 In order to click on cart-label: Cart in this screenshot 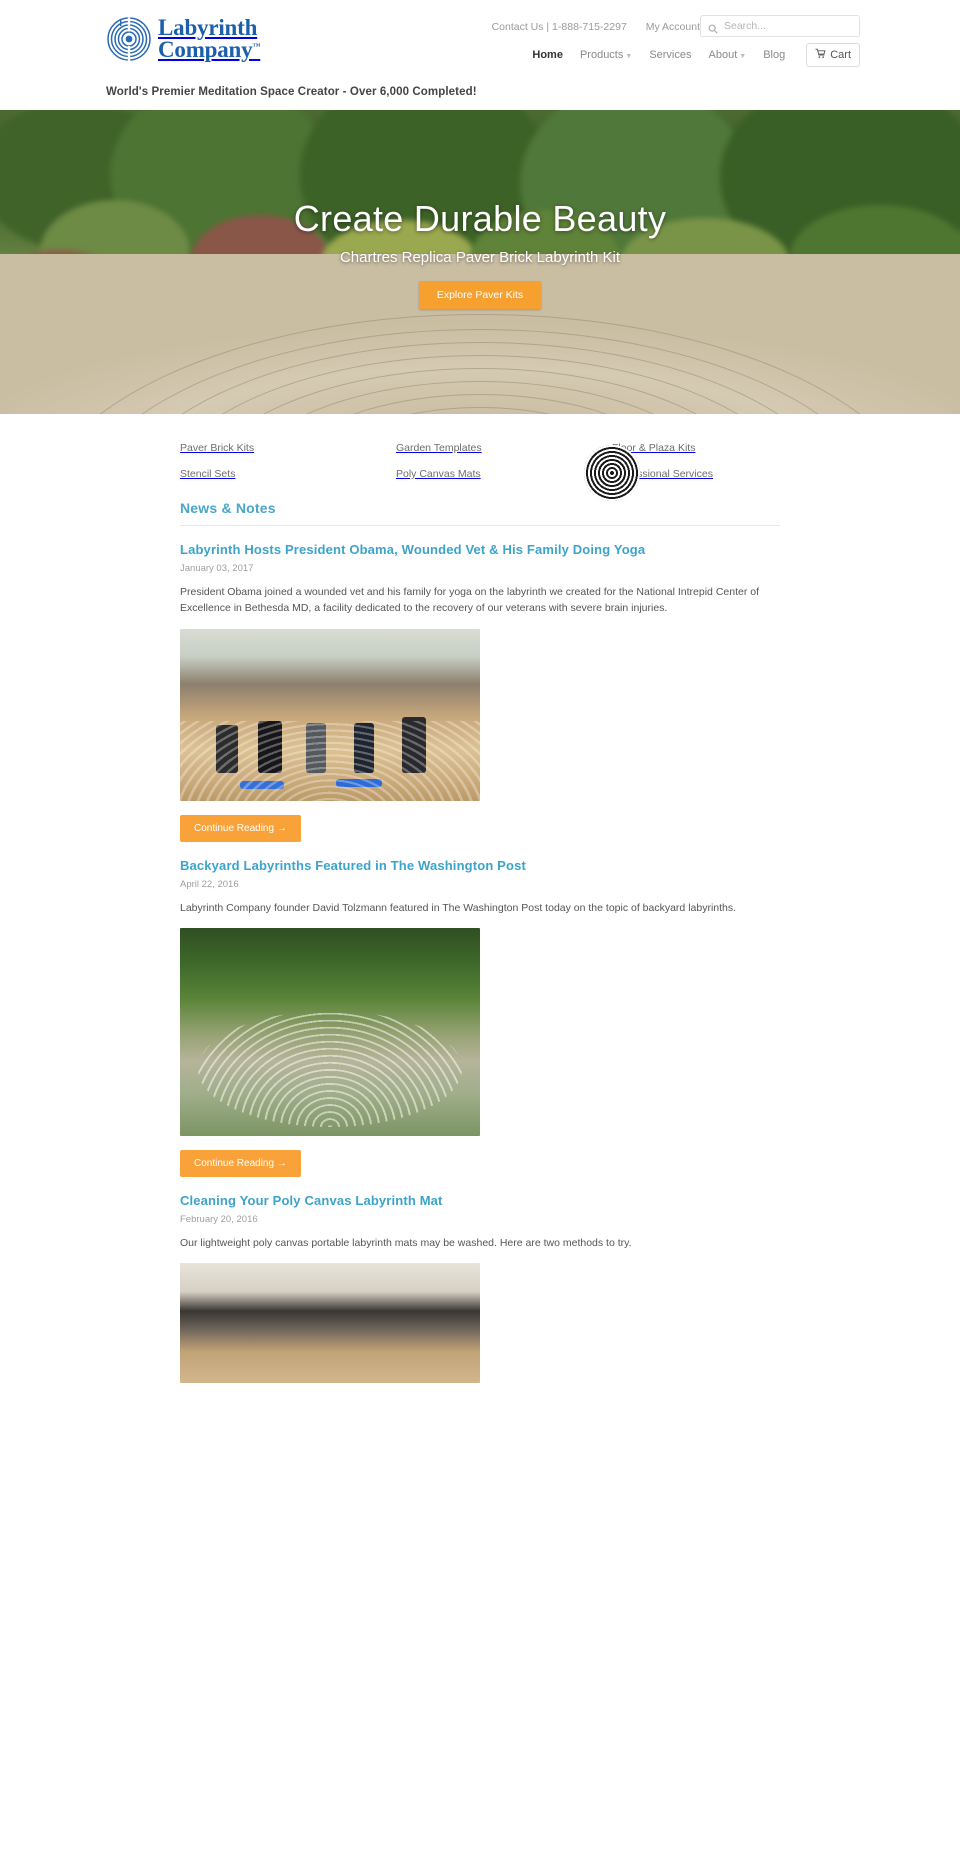, I will do `click(840, 55)`.